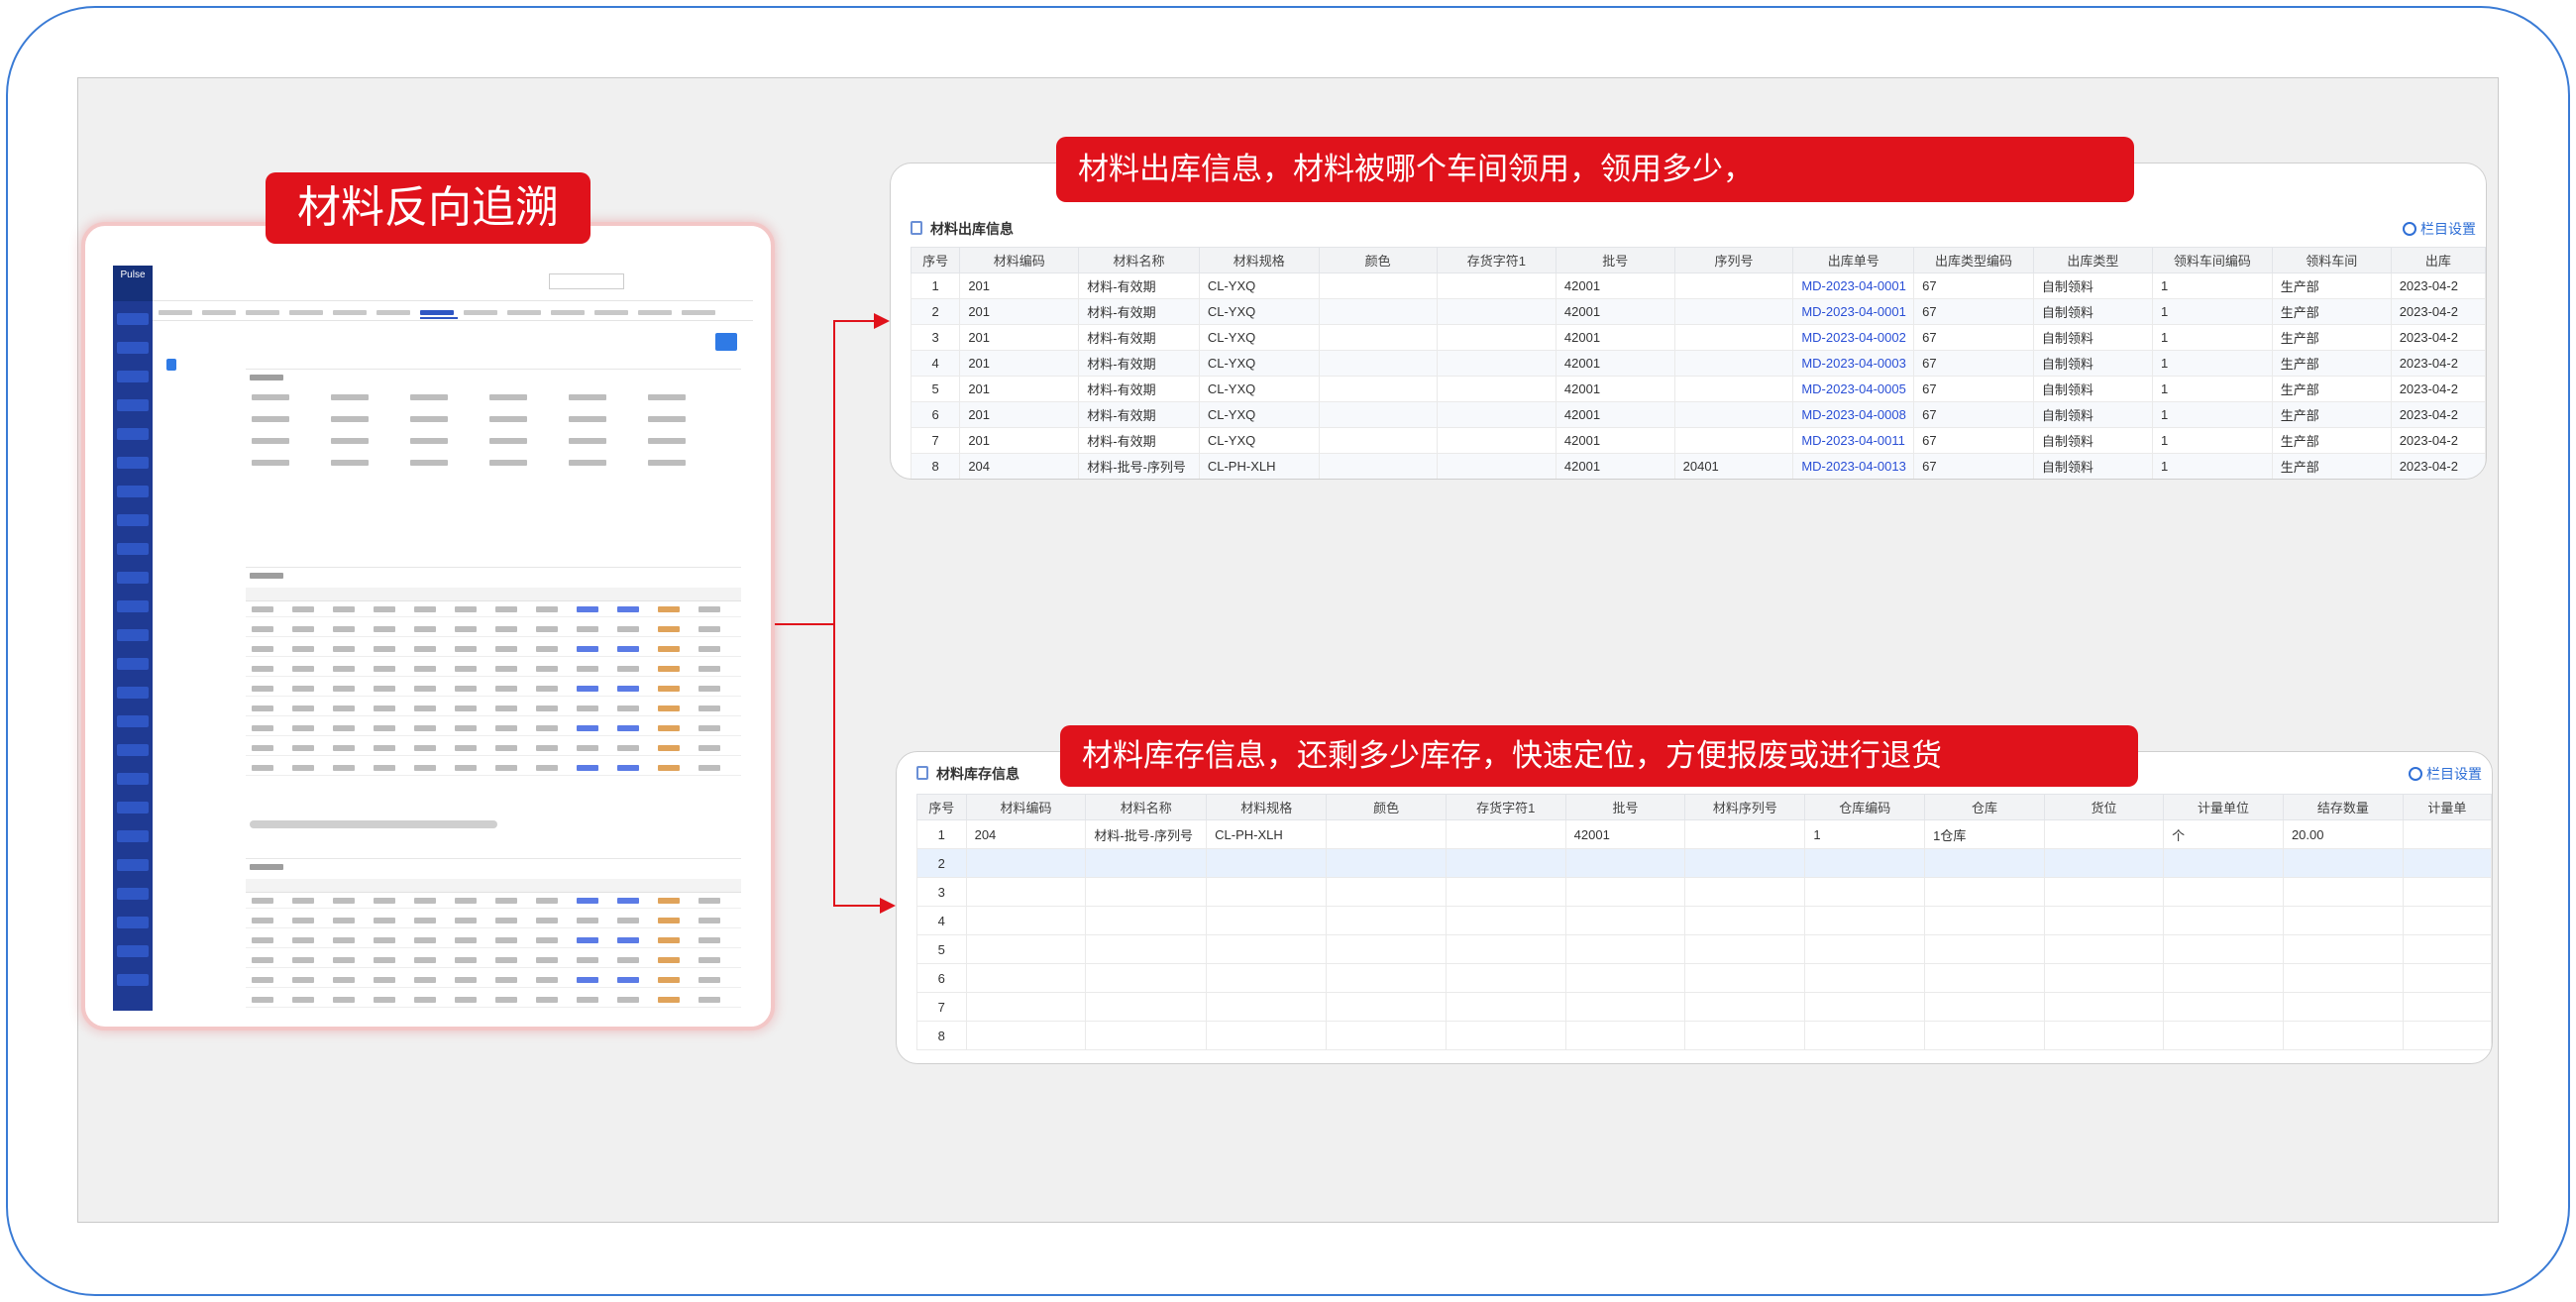  I want to click on column-header: 材料序列号, so click(1745, 807).